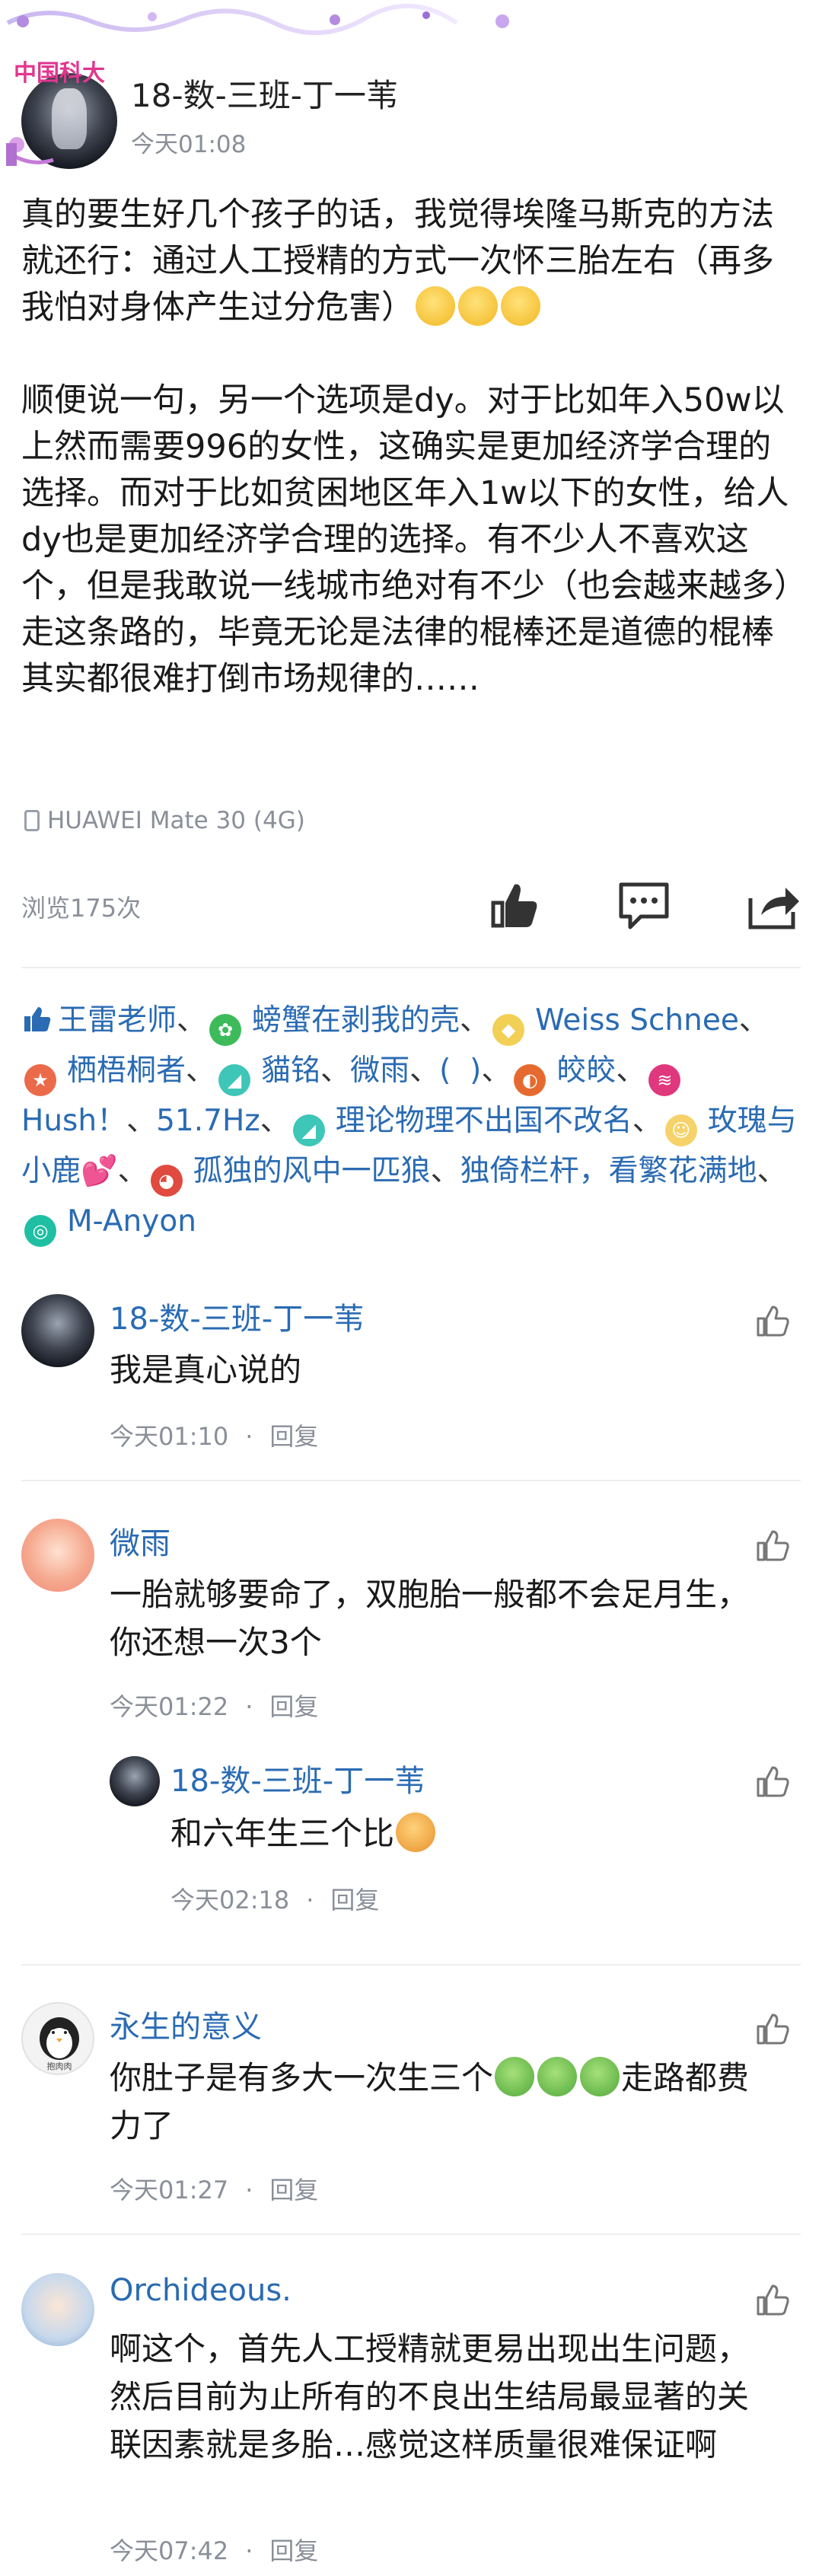 Image resolution: width=822 pixels, height=2576 pixels. What do you see at coordinates (680, 1130) in the screenshot?
I see `user-avatar-icon: ☺` at bounding box center [680, 1130].